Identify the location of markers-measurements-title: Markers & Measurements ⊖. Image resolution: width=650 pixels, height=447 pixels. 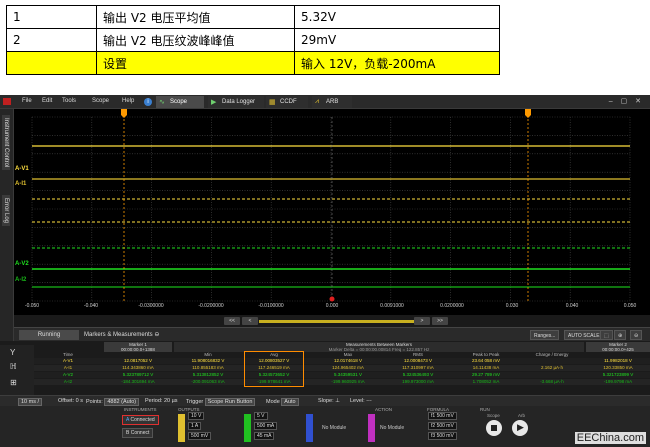
(121, 334).